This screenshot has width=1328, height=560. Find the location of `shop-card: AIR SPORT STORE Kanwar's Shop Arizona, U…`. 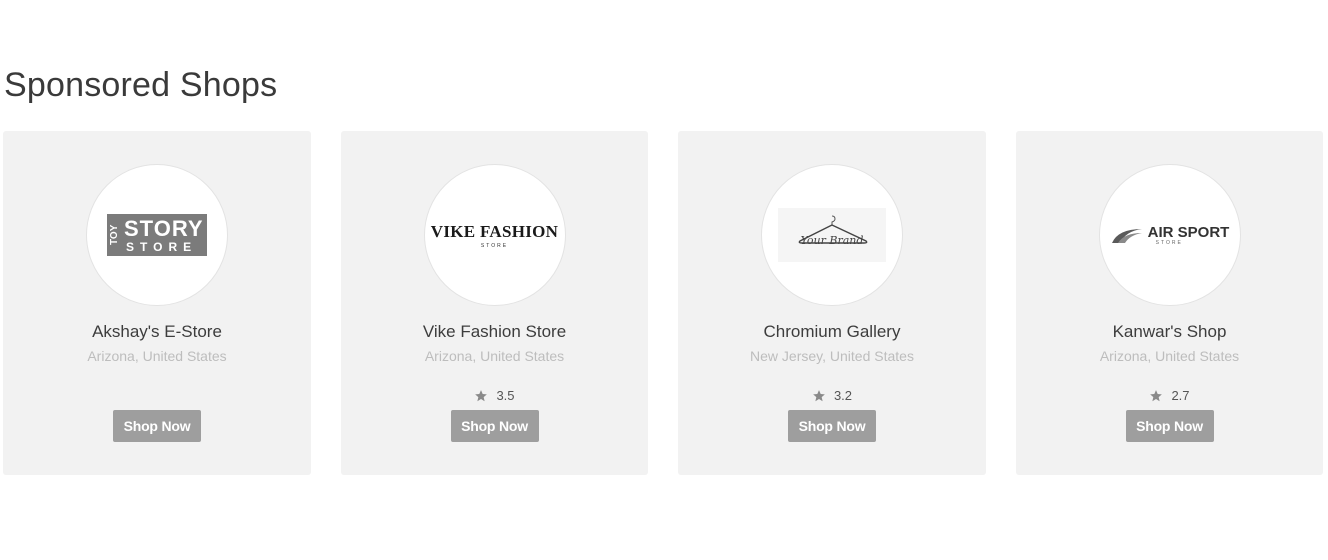

shop-card: AIR SPORT STORE Kanwar's Shop Arizona, U… is located at coordinates (1169, 303).